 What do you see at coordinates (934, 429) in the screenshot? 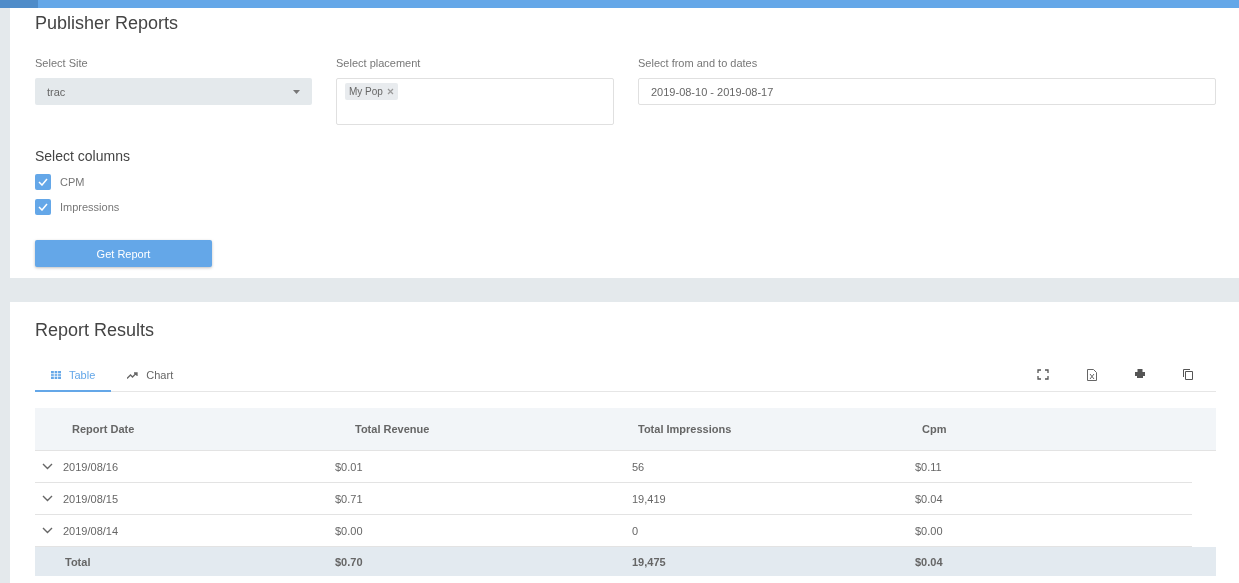
I see `column-header: Cpm` at bounding box center [934, 429].